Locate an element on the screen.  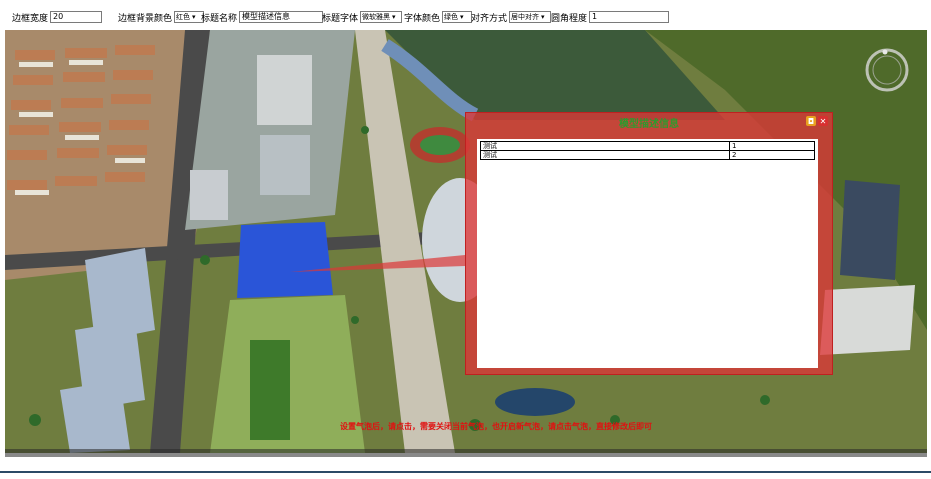
border-bg-color-select: 红色 ▾ is located at coordinates (189, 17).